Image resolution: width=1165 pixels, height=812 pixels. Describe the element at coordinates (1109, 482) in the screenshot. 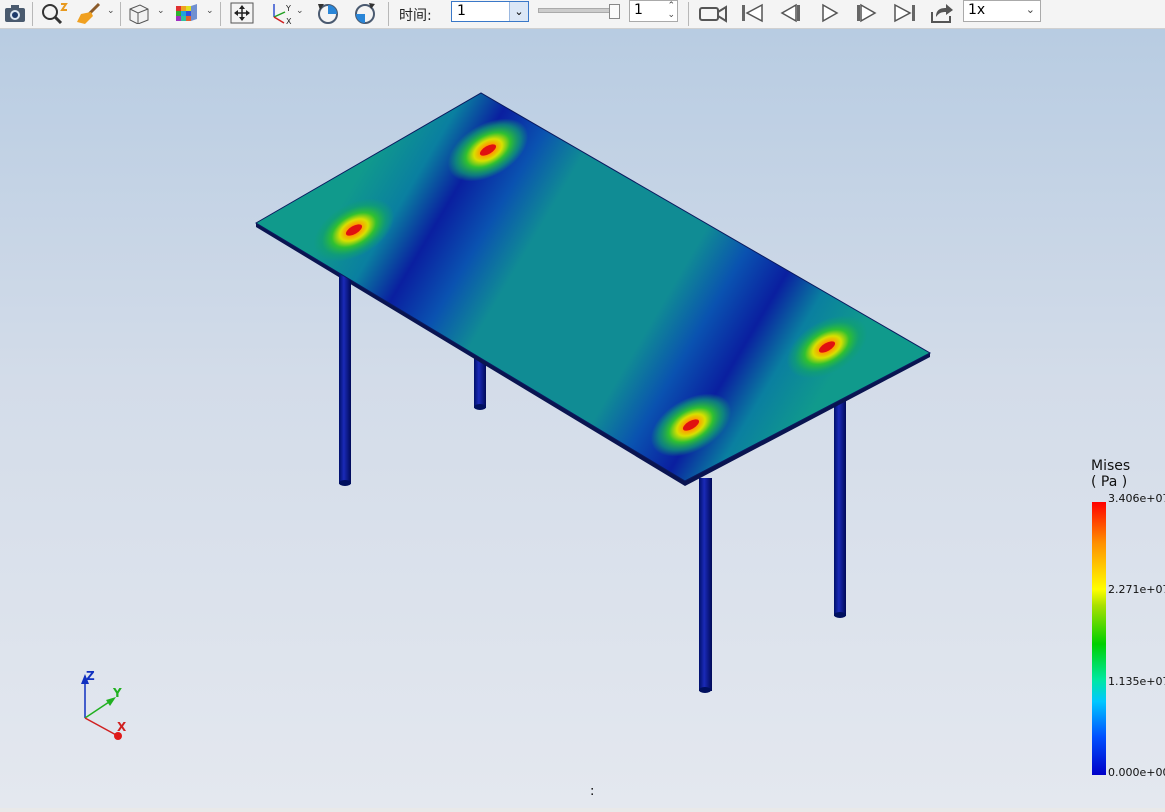

I see `legend-unit: ( Pa )` at that location.